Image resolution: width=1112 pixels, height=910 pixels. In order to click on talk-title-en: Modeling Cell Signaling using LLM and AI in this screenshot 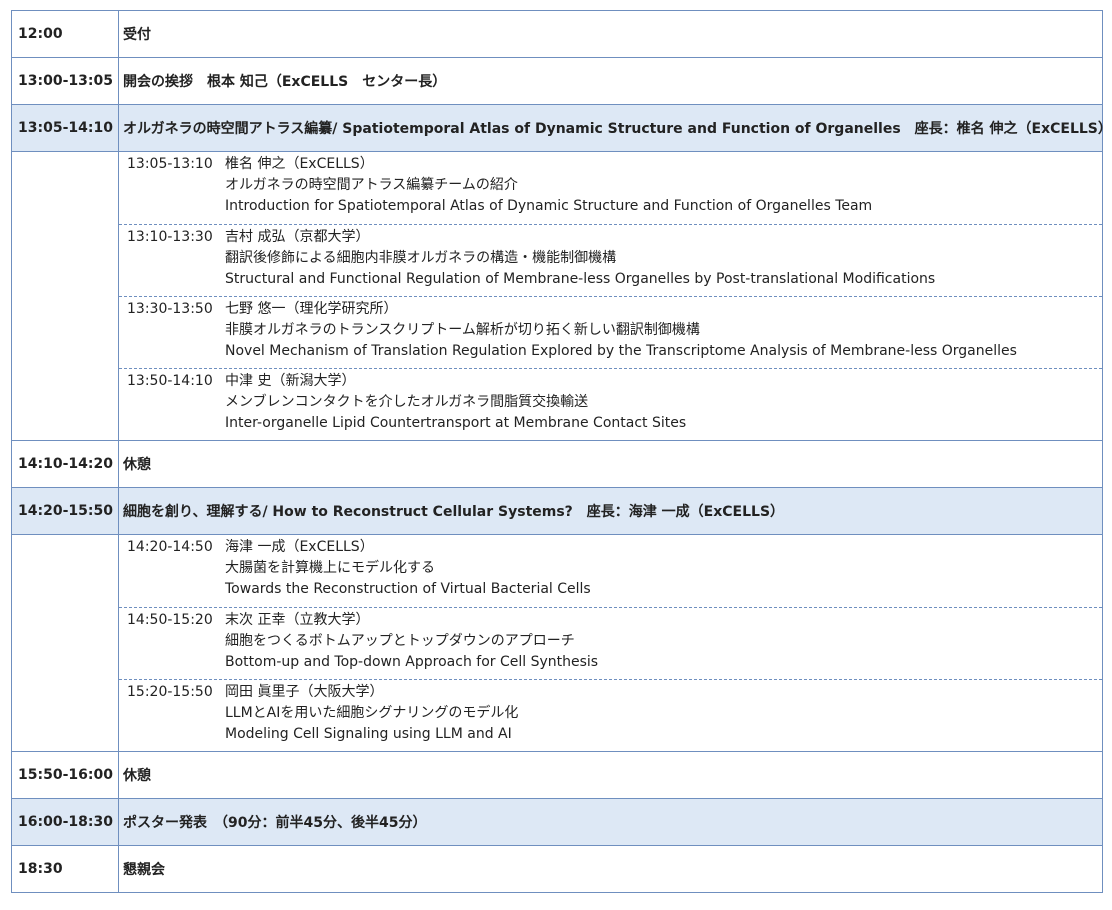, I will do `click(368, 734)`.